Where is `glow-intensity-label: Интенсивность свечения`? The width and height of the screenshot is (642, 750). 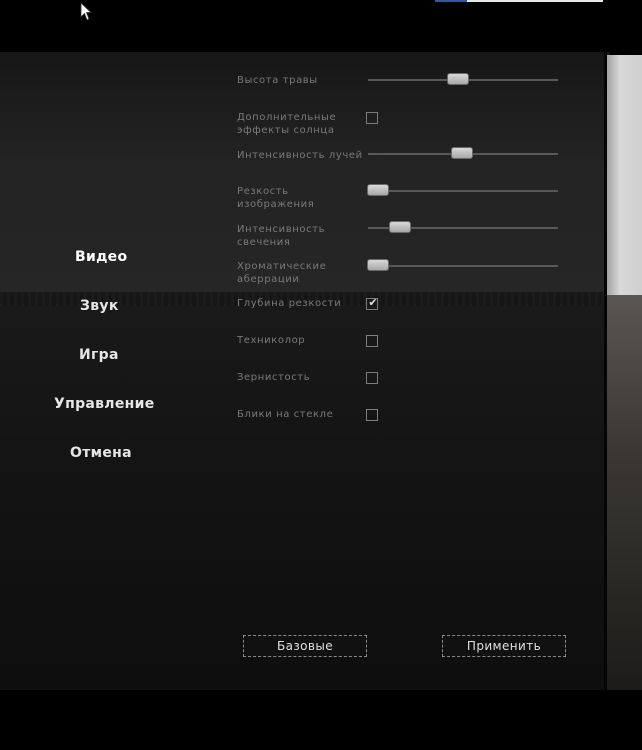 glow-intensity-label: Интенсивность свечения is located at coordinates (281, 236).